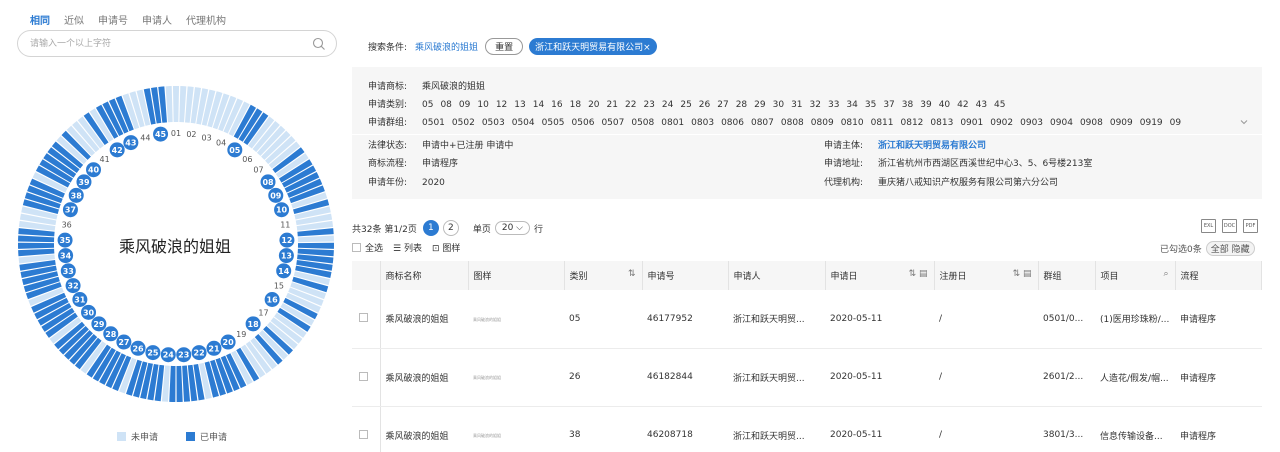 The image size is (1280, 452). I want to click on class-label: 40, so click(94, 170).